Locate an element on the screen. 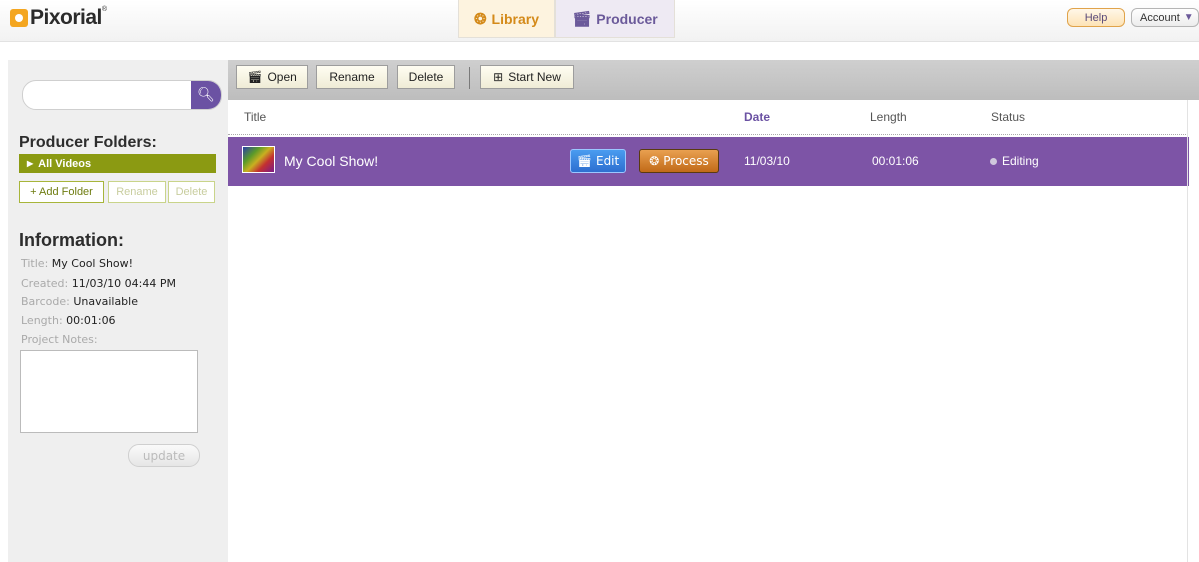  info-barcode-value: Unavailable is located at coordinates (105, 301).